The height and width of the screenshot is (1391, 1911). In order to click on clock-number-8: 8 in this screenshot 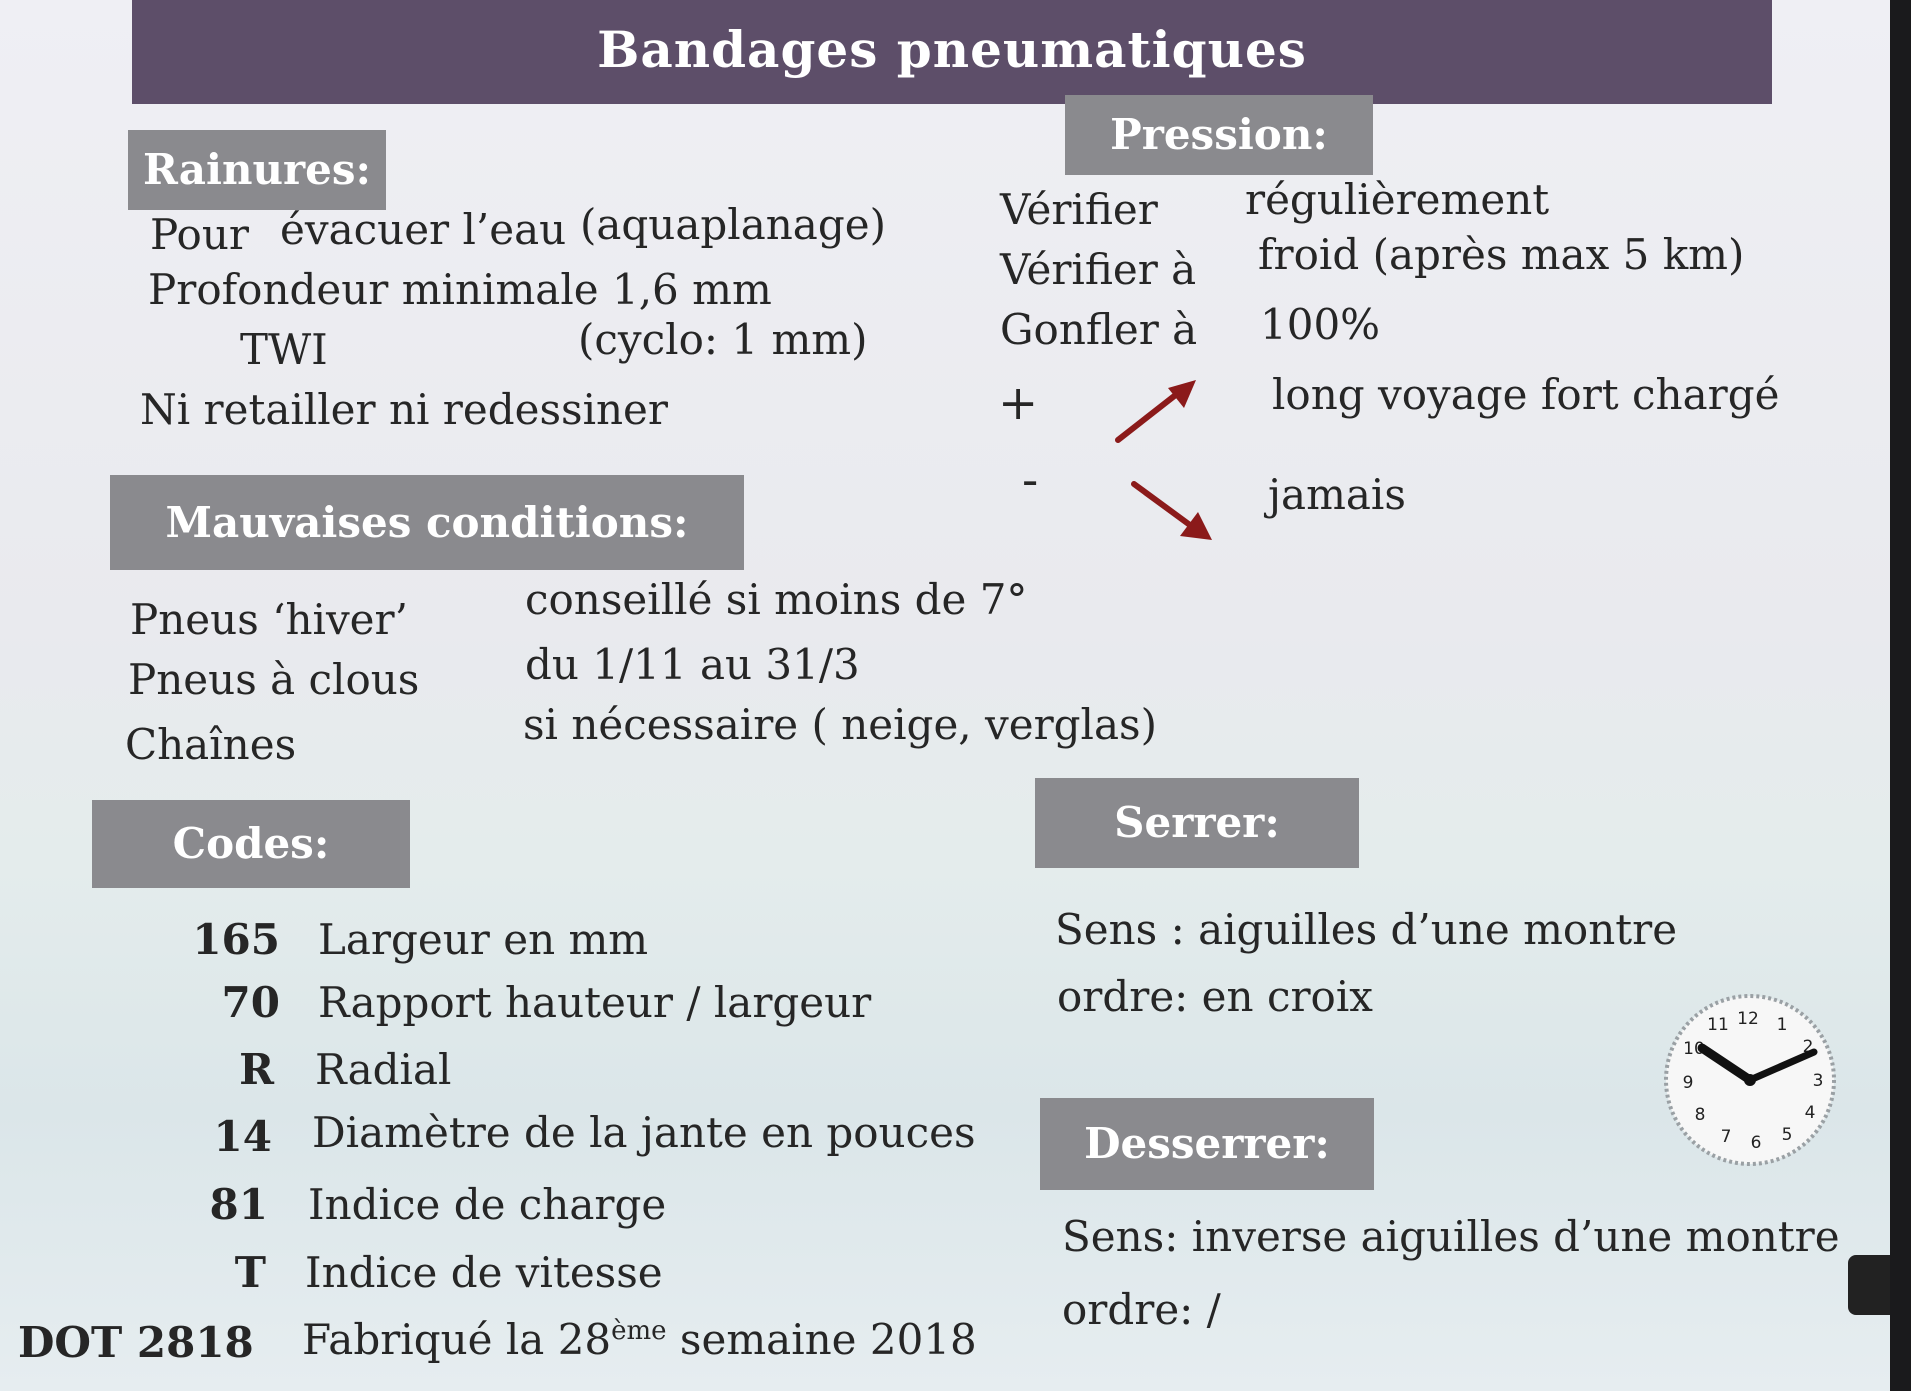, I will do `click(1700, 1115)`.